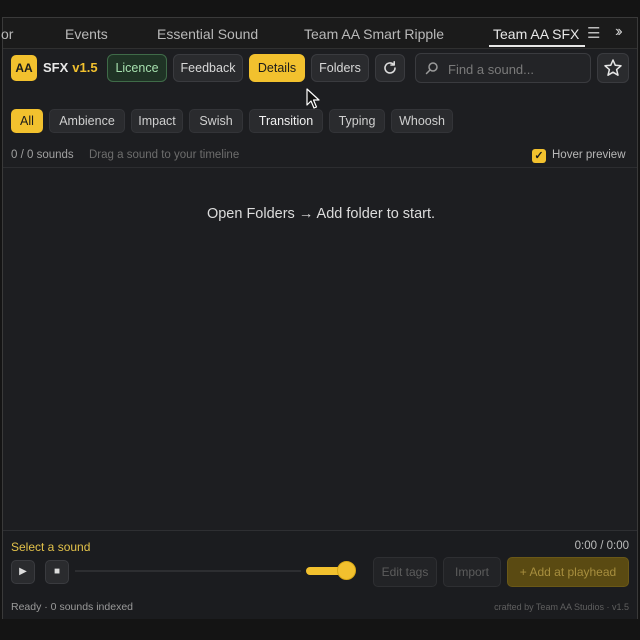 The width and height of the screenshot is (640, 640). I want to click on tab-truncated: or, so click(7, 34).